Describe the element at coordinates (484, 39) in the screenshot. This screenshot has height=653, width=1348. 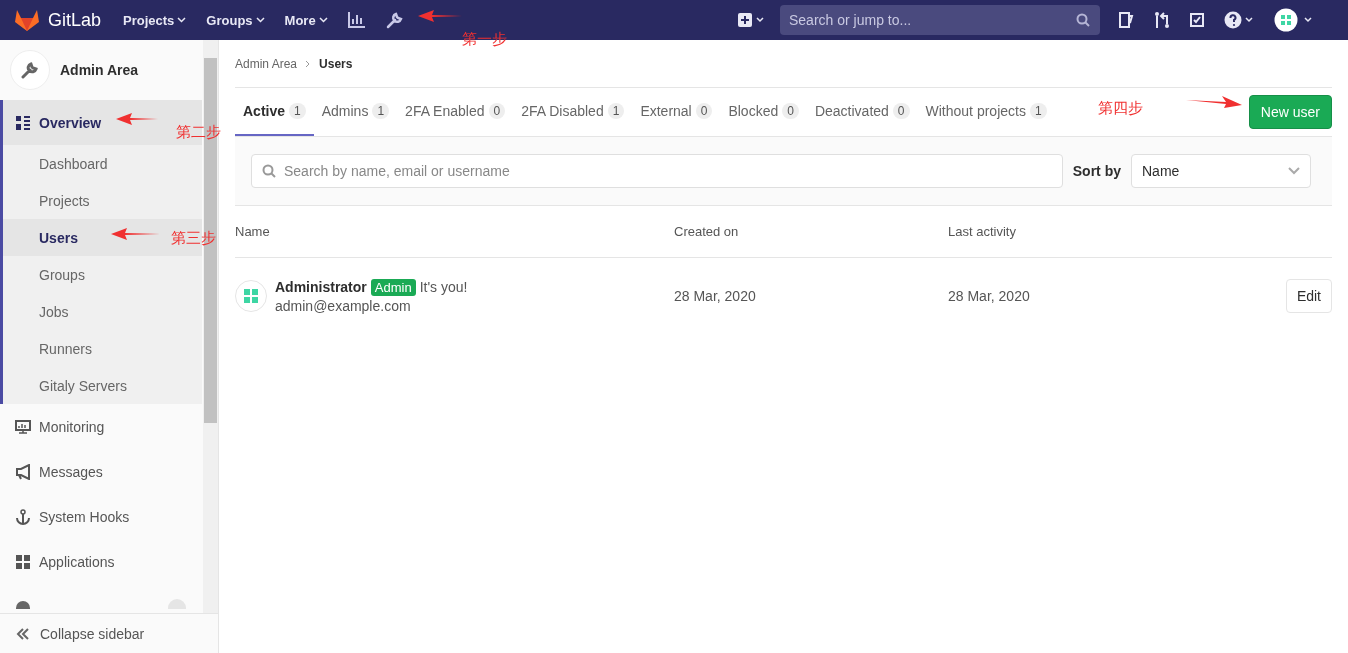
I see `annotation-text: 第一步` at that location.